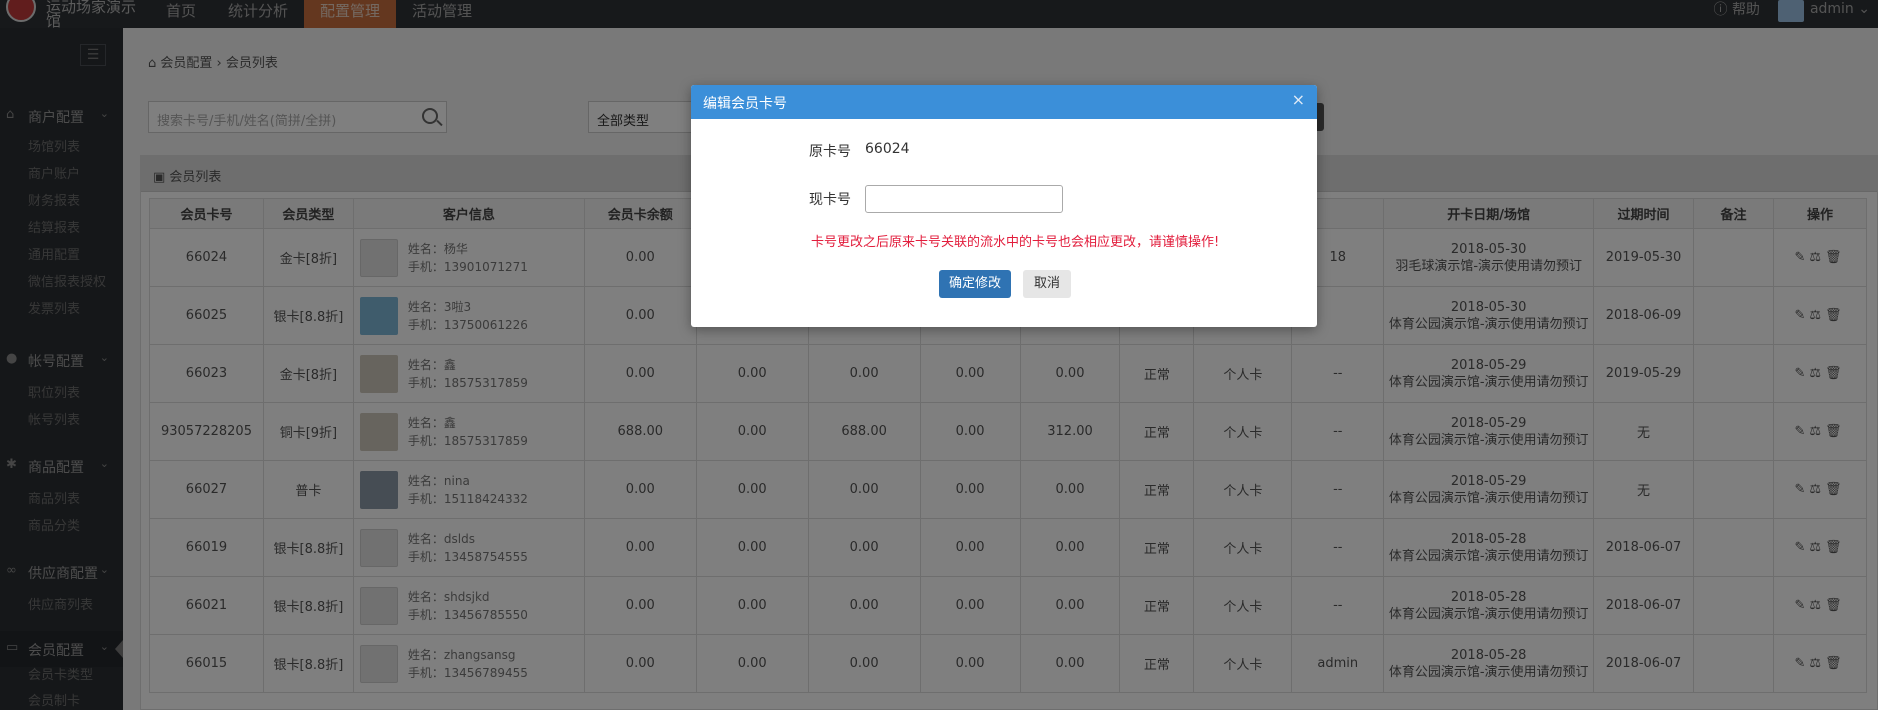 The image size is (1878, 710). What do you see at coordinates (975, 284) in the screenshot?
I see `confirm-button: 确定修改` at bounding box center [975, 284].